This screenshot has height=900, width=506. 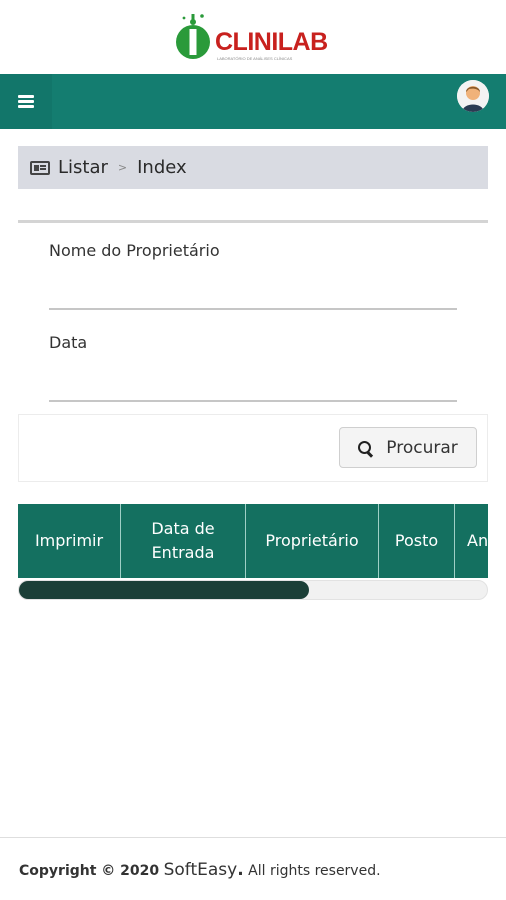 I want to click on owner-name-label: Nome do Proprietário, so click(x=134, y=250).